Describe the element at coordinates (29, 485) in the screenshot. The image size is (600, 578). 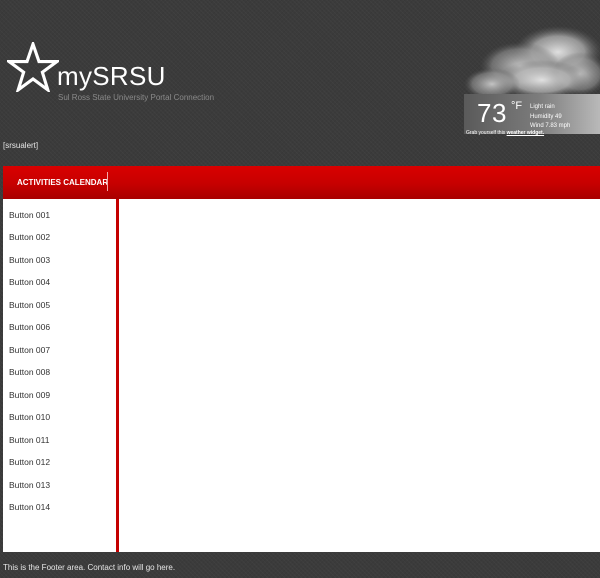
I see `sidebar-button-013: Button 013` at that location.